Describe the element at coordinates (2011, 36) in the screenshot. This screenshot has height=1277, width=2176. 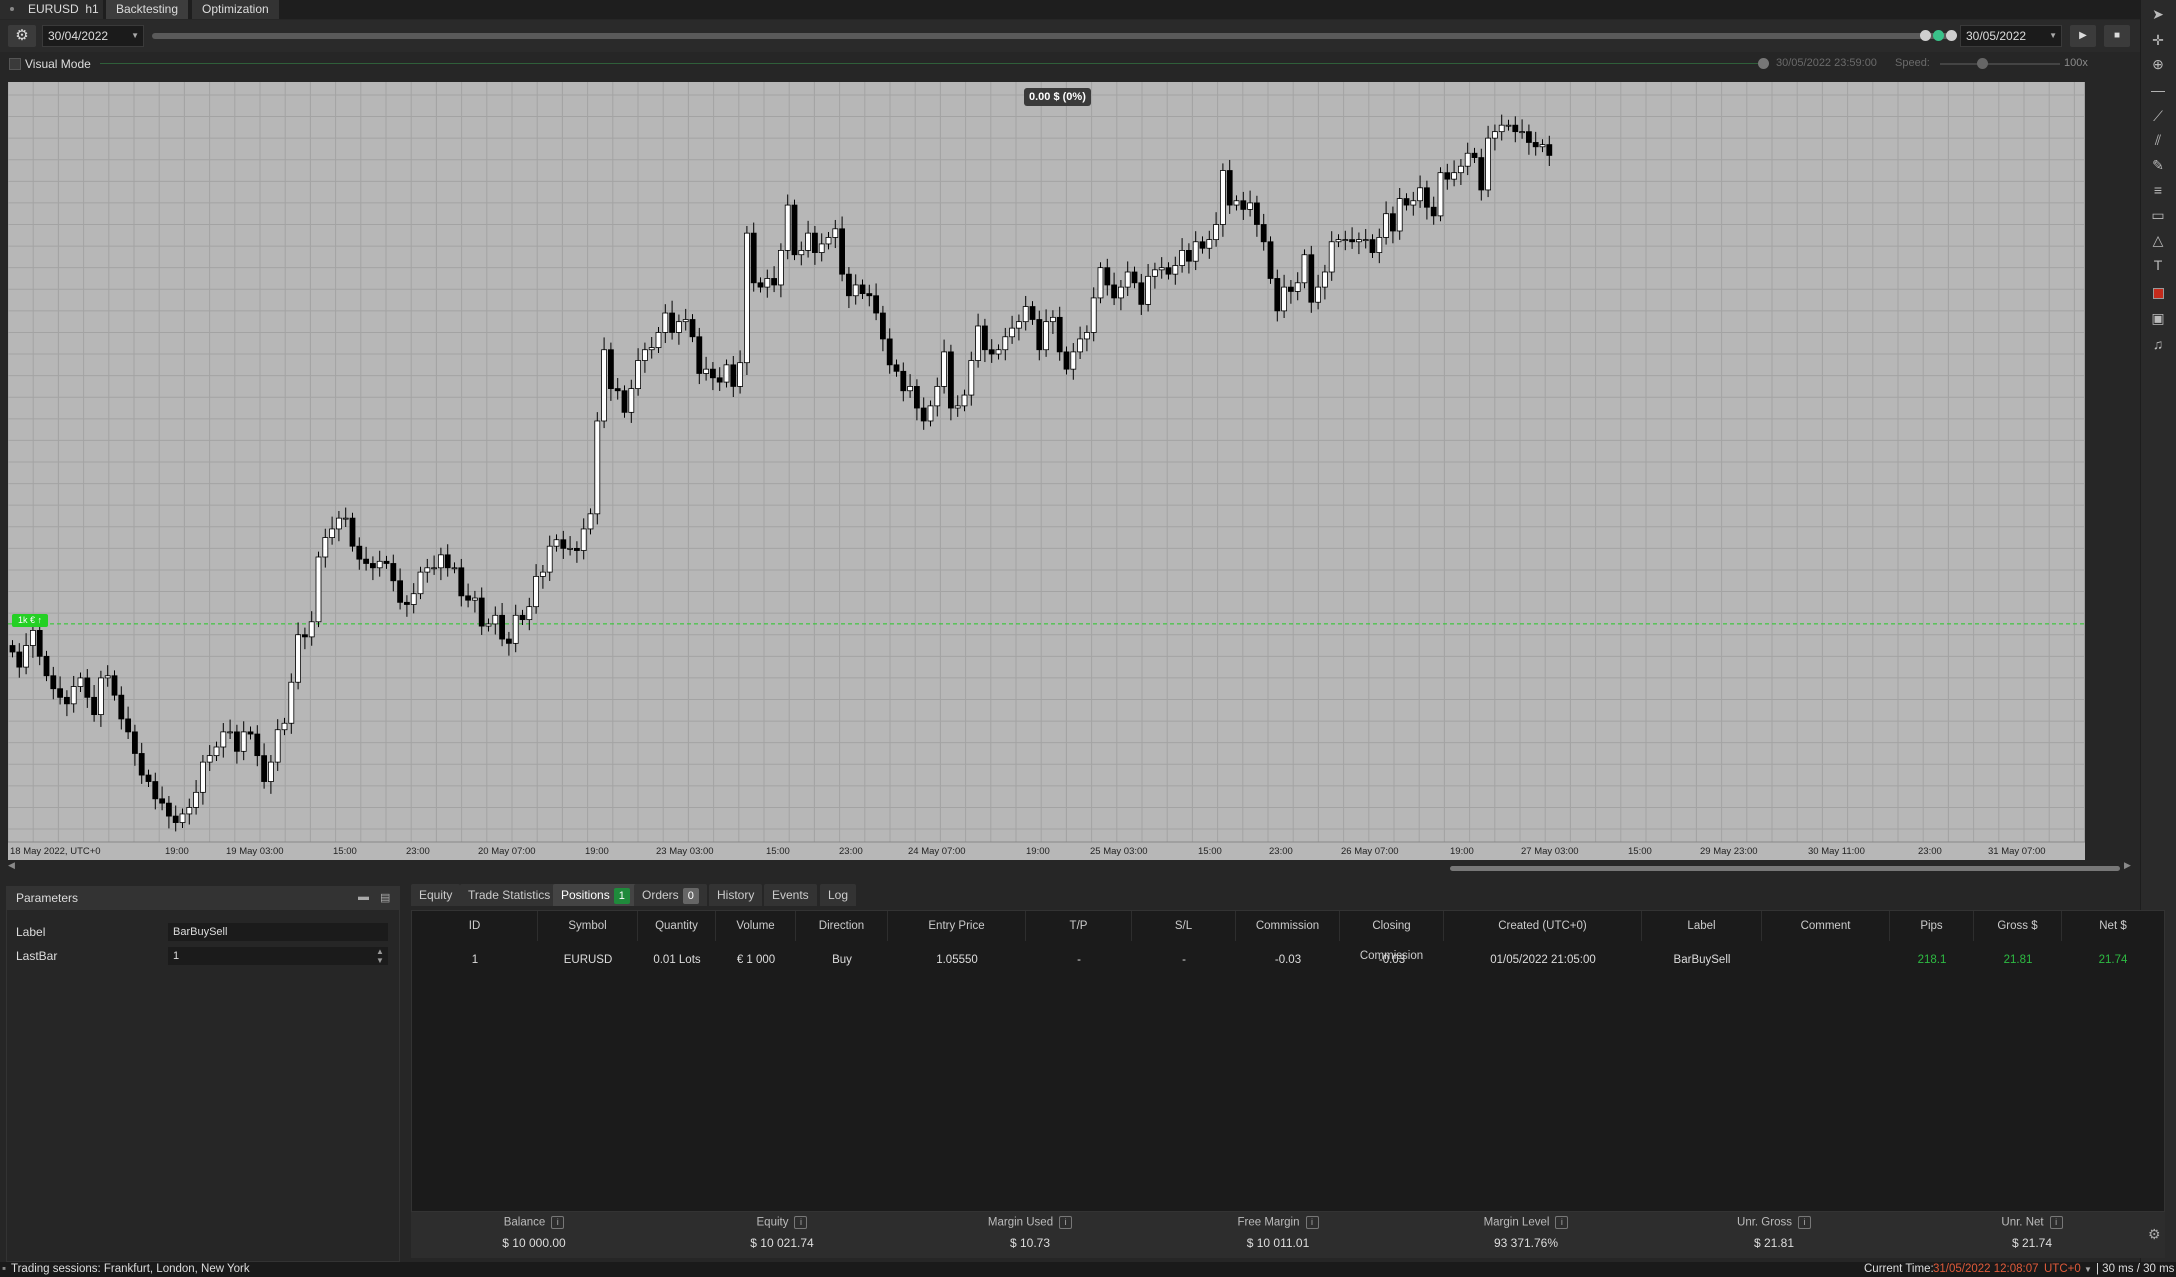
I see `end-date-picker: 30/05/2022 ▼` at that location.